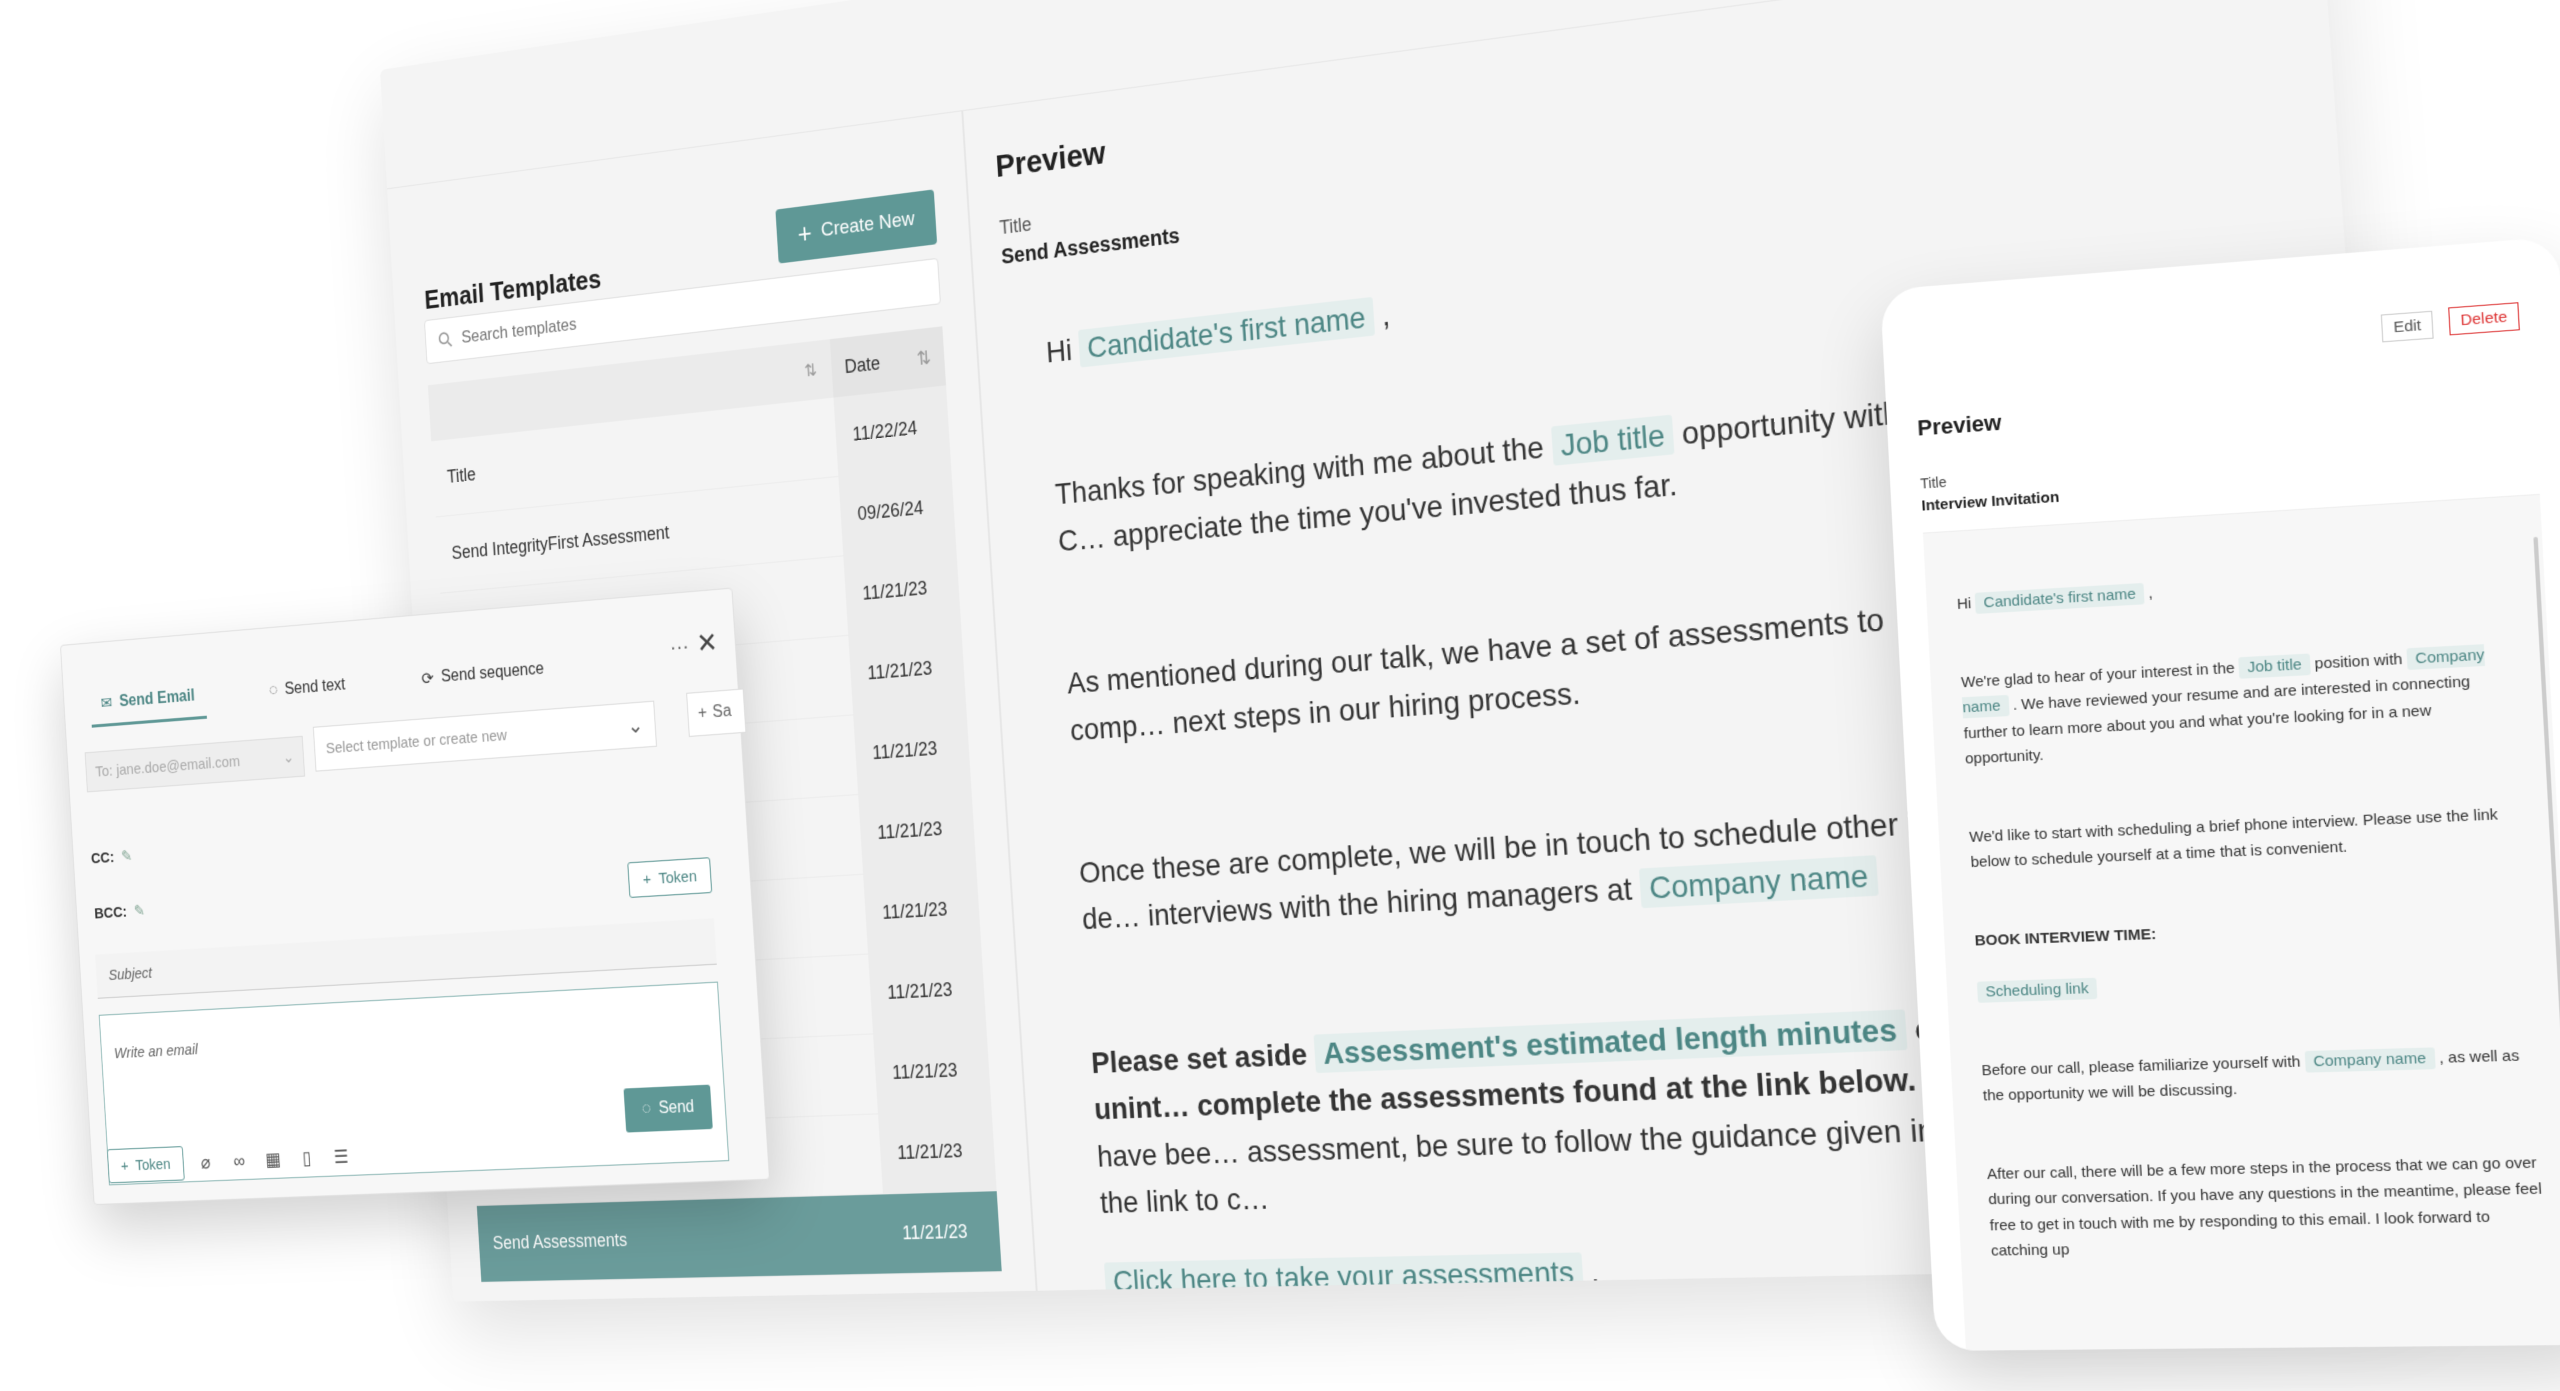 The width and height of the screenshot is (2560, 1391). I want to click on card-preview-heading: Preview, so click(1959, 426).